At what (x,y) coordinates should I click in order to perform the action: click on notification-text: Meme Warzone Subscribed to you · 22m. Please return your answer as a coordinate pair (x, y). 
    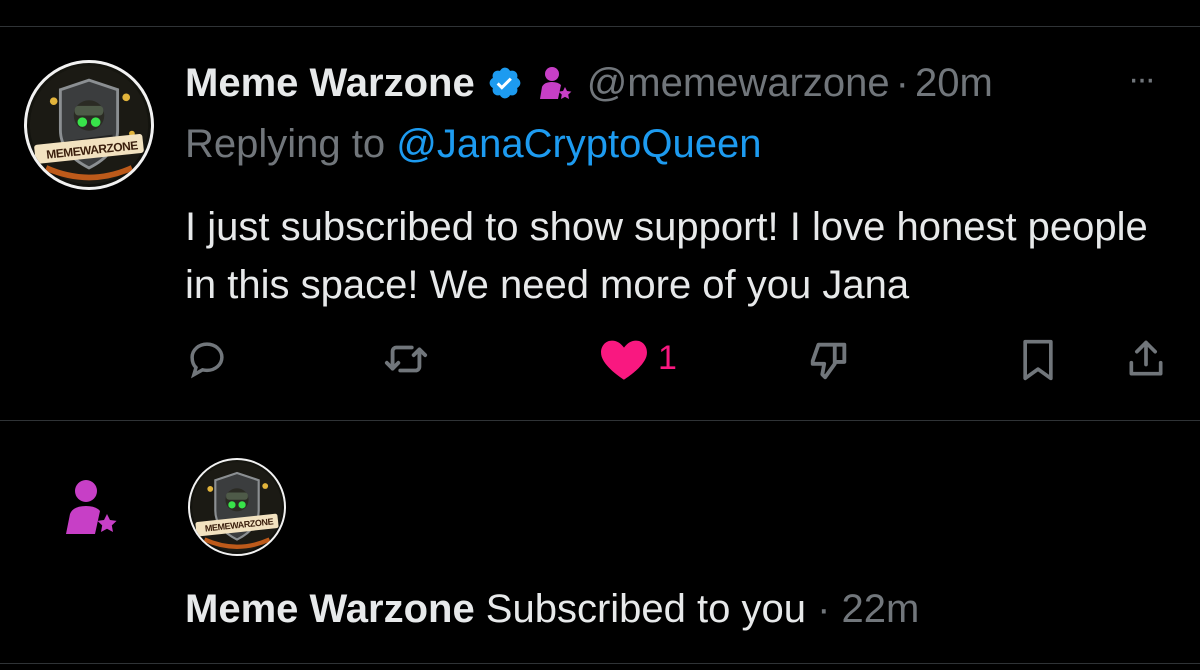
    Looking at the image, I should click on (552, 609).